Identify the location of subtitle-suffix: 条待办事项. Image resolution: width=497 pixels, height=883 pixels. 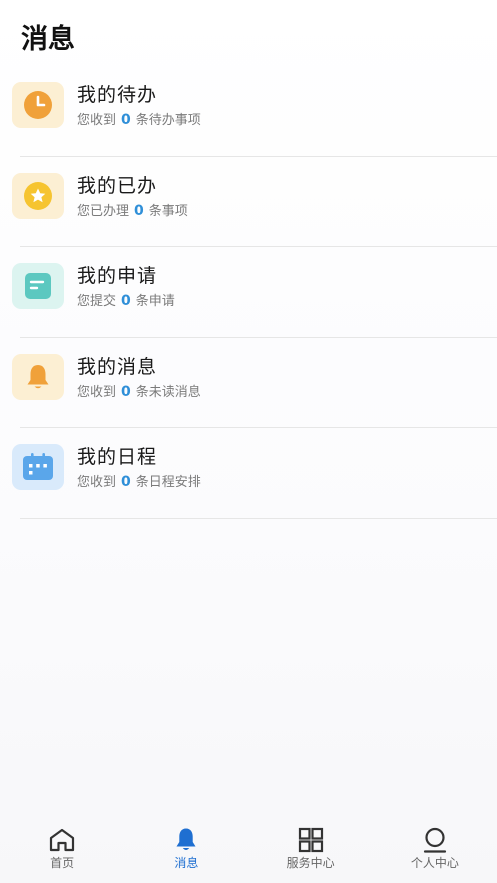
(168, 120).